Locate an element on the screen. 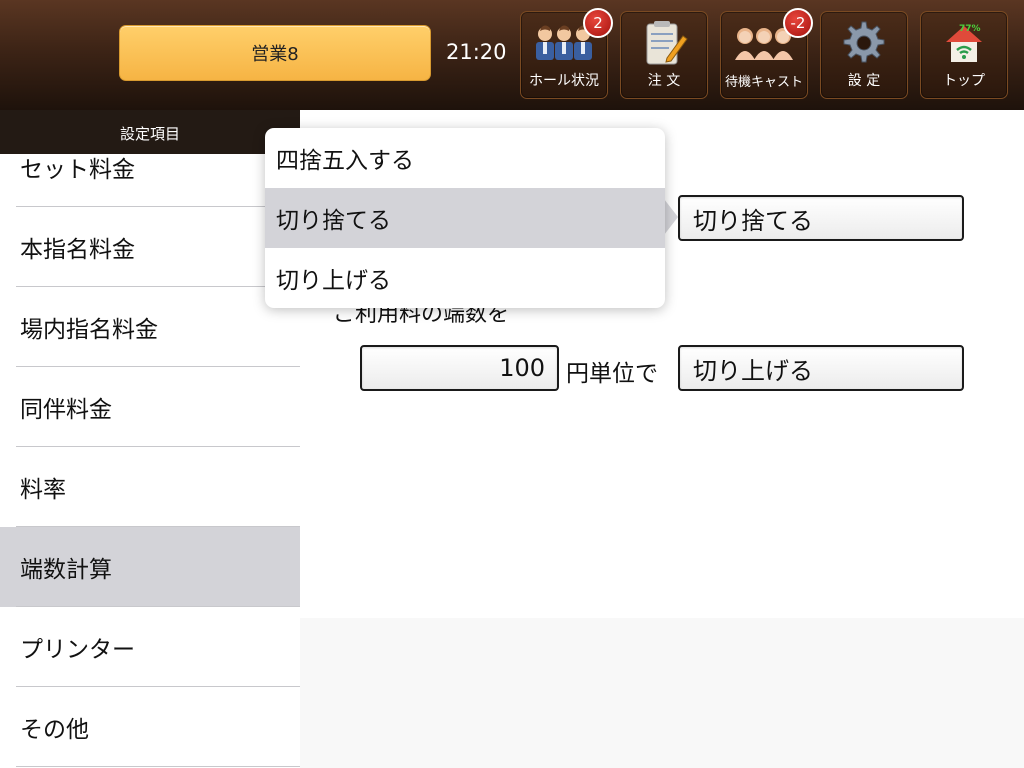 The width and height of the screenshot is (1024, 768). sidebar-item-other: その他 is located at coordinates (150, 727).